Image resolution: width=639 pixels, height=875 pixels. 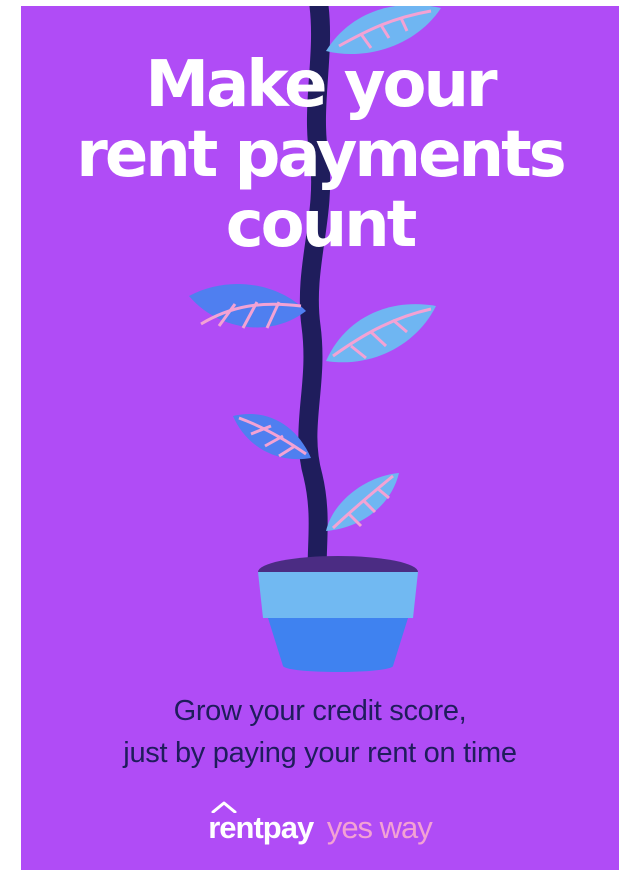 I want to click on brand-secondary-text: yes way, so click(x=379, y=827).